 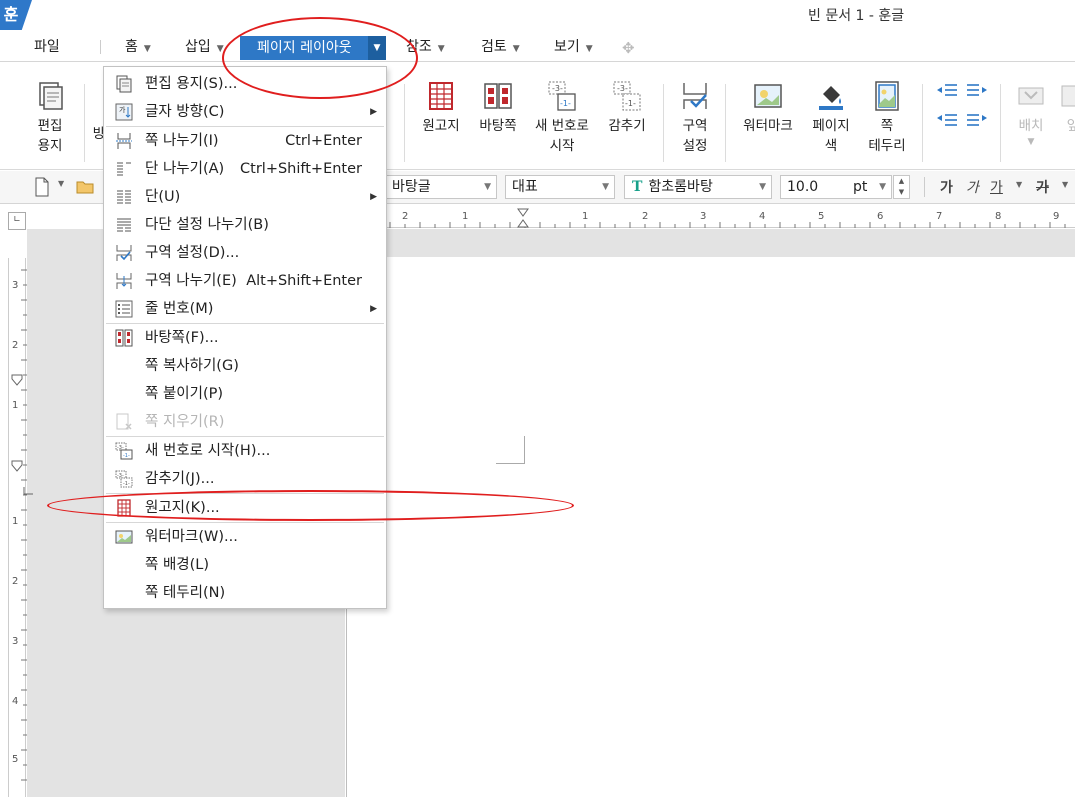 I want to click on dropdown-item-paste-page: 쪽 붙이기(P), so click(x=245, y=394).